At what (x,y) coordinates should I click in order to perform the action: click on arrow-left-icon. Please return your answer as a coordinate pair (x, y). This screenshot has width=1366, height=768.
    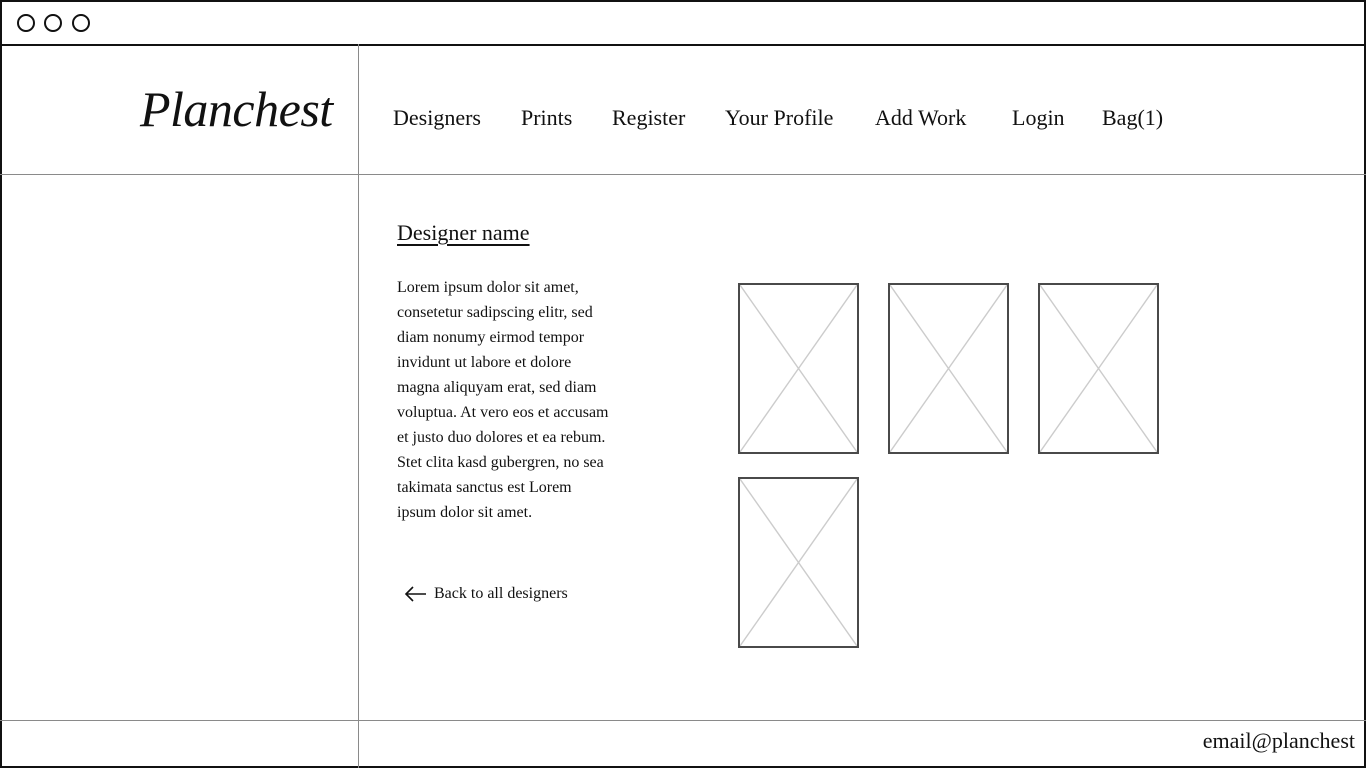
    Looking at the image, I should click on (415, 594).